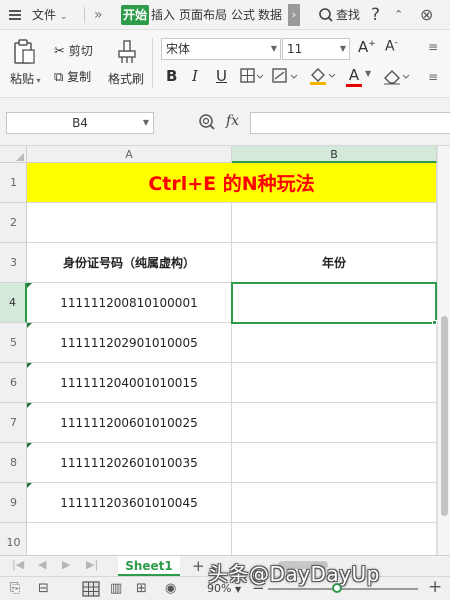  Describe the element at coordinates (13, 223) in the screenshot. I see `row-header-2: 2` at that location.